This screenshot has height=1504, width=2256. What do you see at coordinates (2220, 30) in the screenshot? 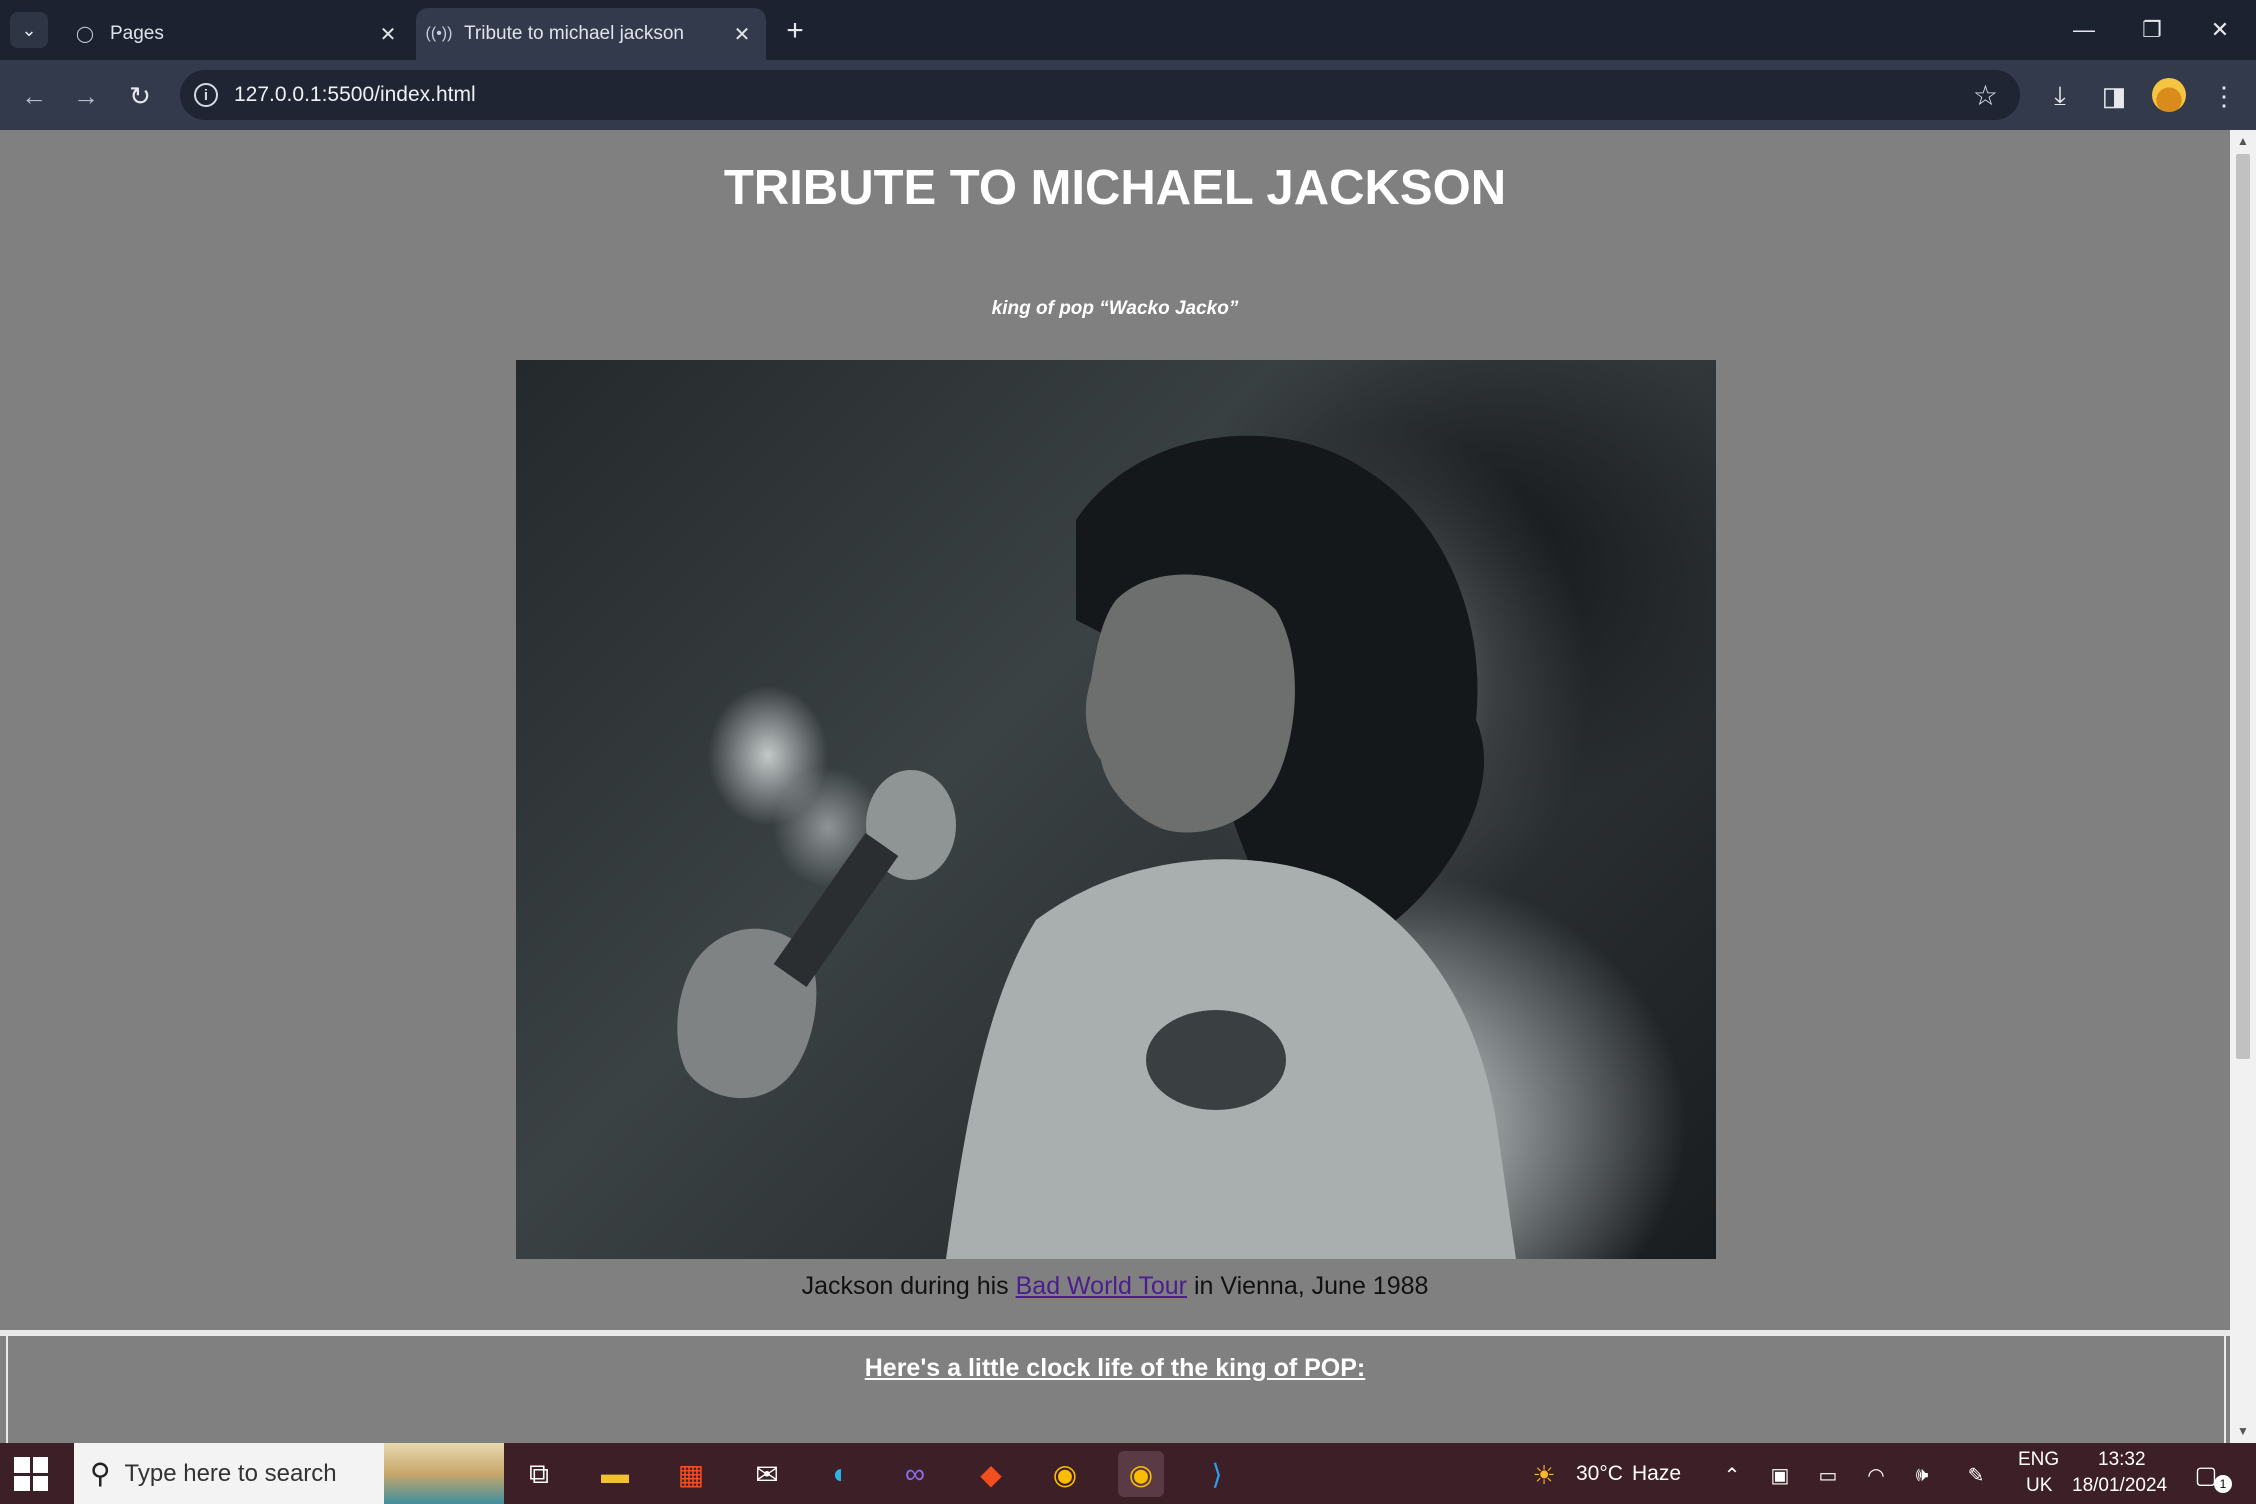
I see `close-window-button: ✕` at bounding box center [2220, 30].